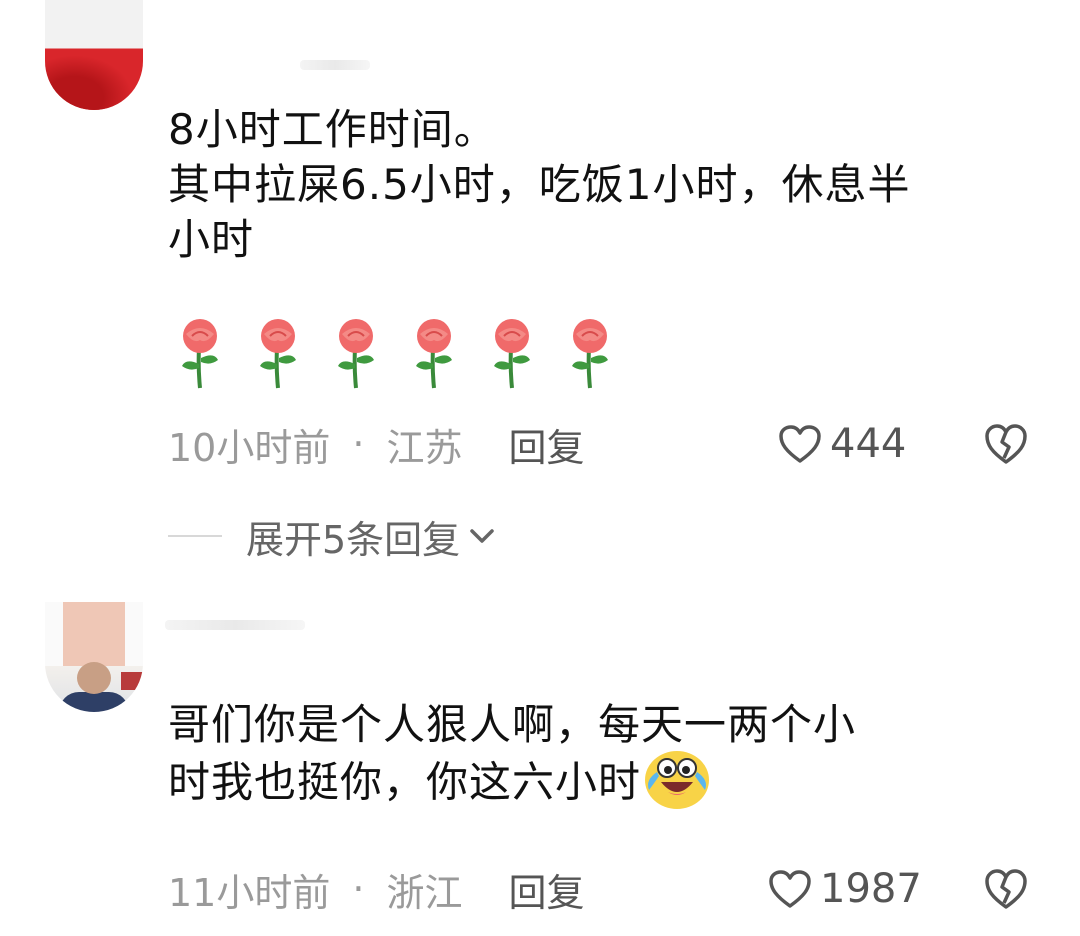 This screenshot has height=936, width=1080. Describe the element at coordinates (424, 447) in the screenshot. I see `comment-location: 江苏` at that location.